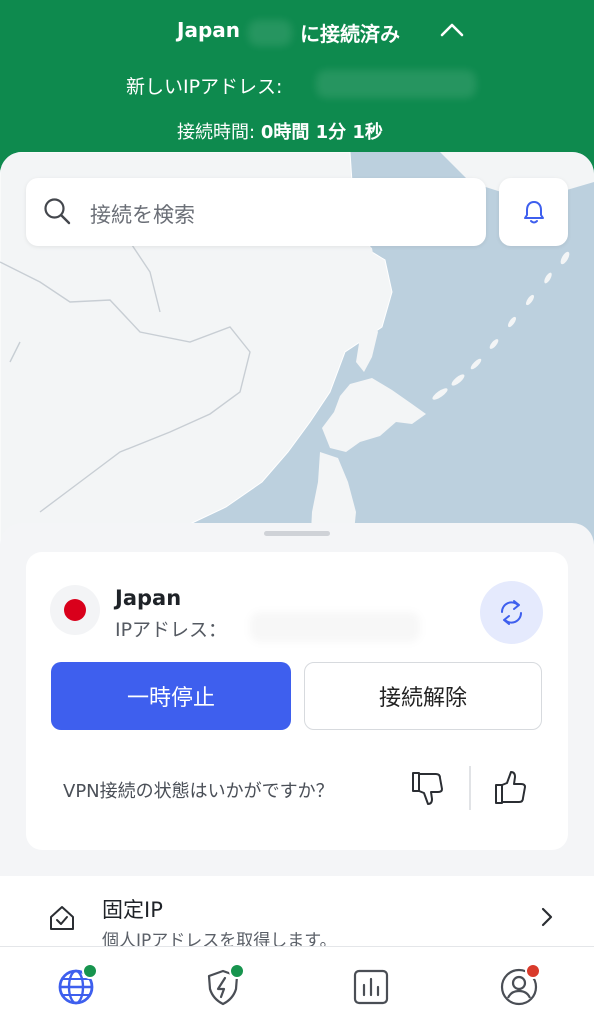  I want to click on card-country-name: Japan, so click(148, 598).